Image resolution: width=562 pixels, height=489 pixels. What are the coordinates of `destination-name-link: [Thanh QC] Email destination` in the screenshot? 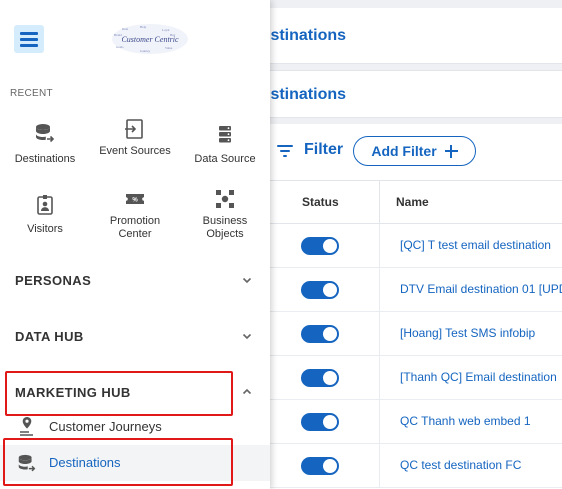 It's located at (478, 377).